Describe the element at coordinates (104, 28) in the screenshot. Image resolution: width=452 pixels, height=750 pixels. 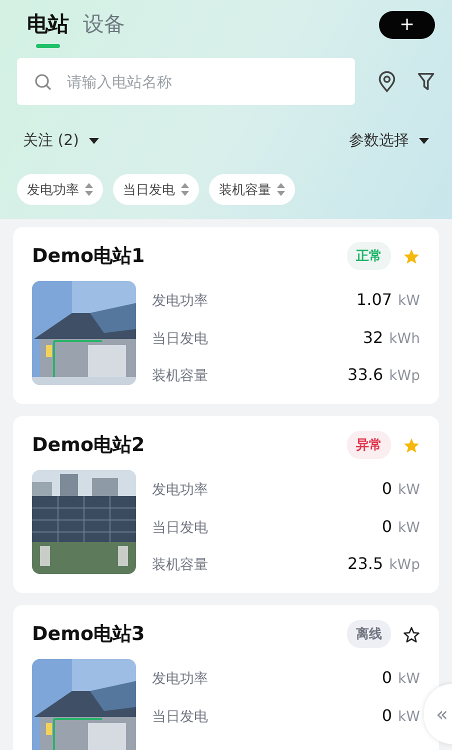
I see `tab: 设备` at that location.